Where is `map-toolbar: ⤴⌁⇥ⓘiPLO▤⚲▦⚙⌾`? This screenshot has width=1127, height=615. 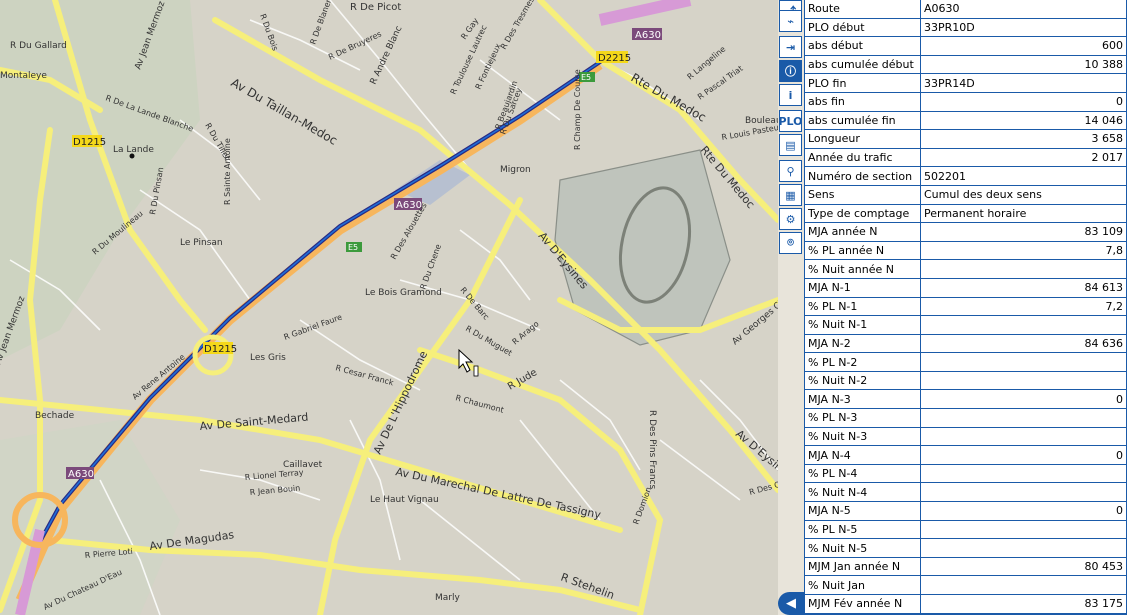 map-toolbar: ⤴⌁⇥ⓘiPLO▤⚲▦⚙⌾ is located at coordinates (791, 307).